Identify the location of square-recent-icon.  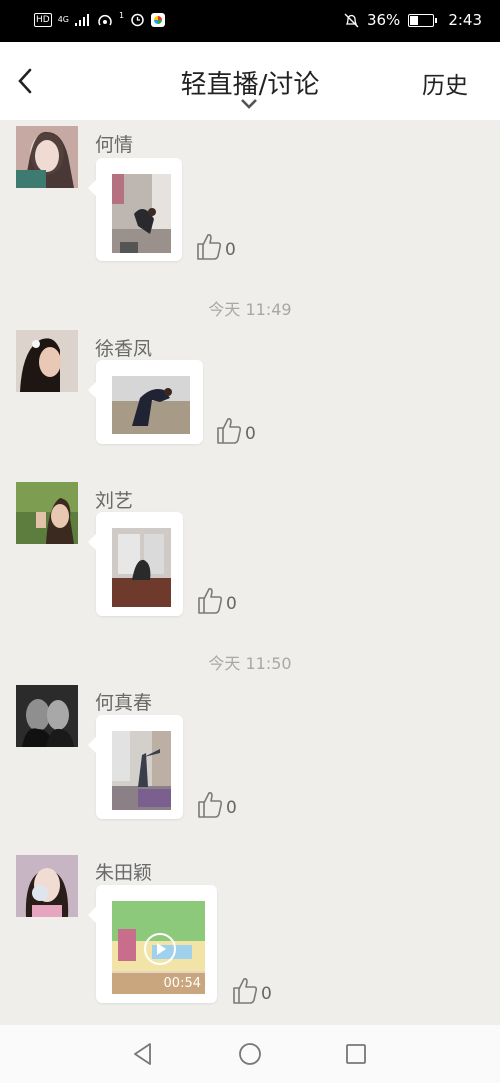
(356, 1054).